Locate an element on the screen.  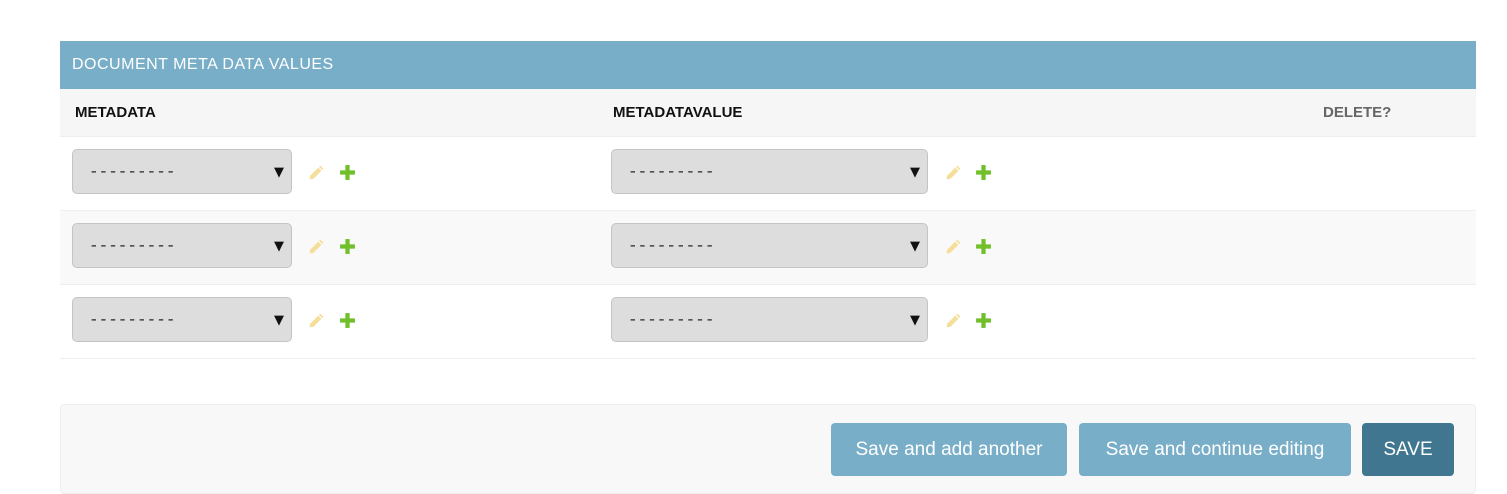
inline-group-title: DOCUMENT META DATA VALUES is located at coordinates (203, 64).